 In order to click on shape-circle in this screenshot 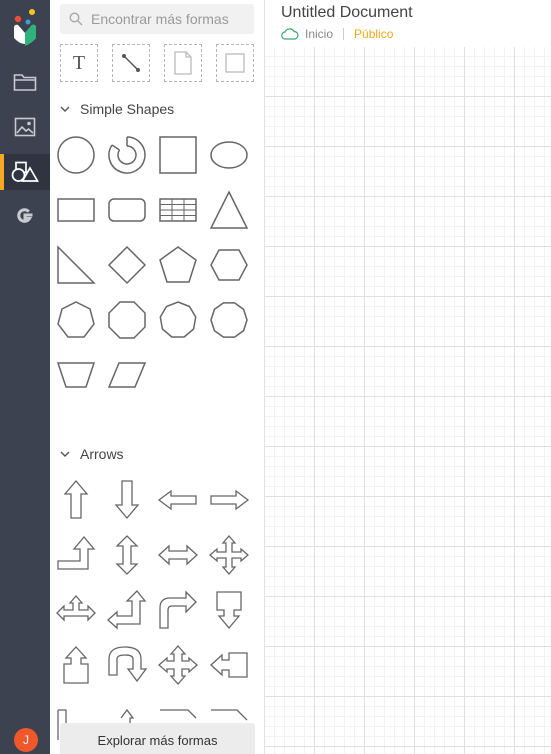, I will do `click(76, 155)`.